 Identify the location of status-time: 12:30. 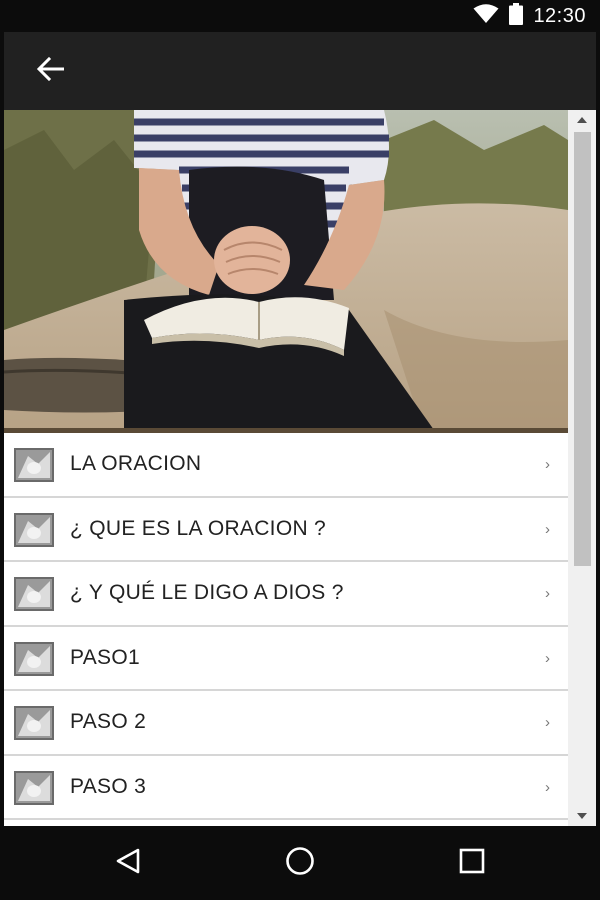
(559, 15).